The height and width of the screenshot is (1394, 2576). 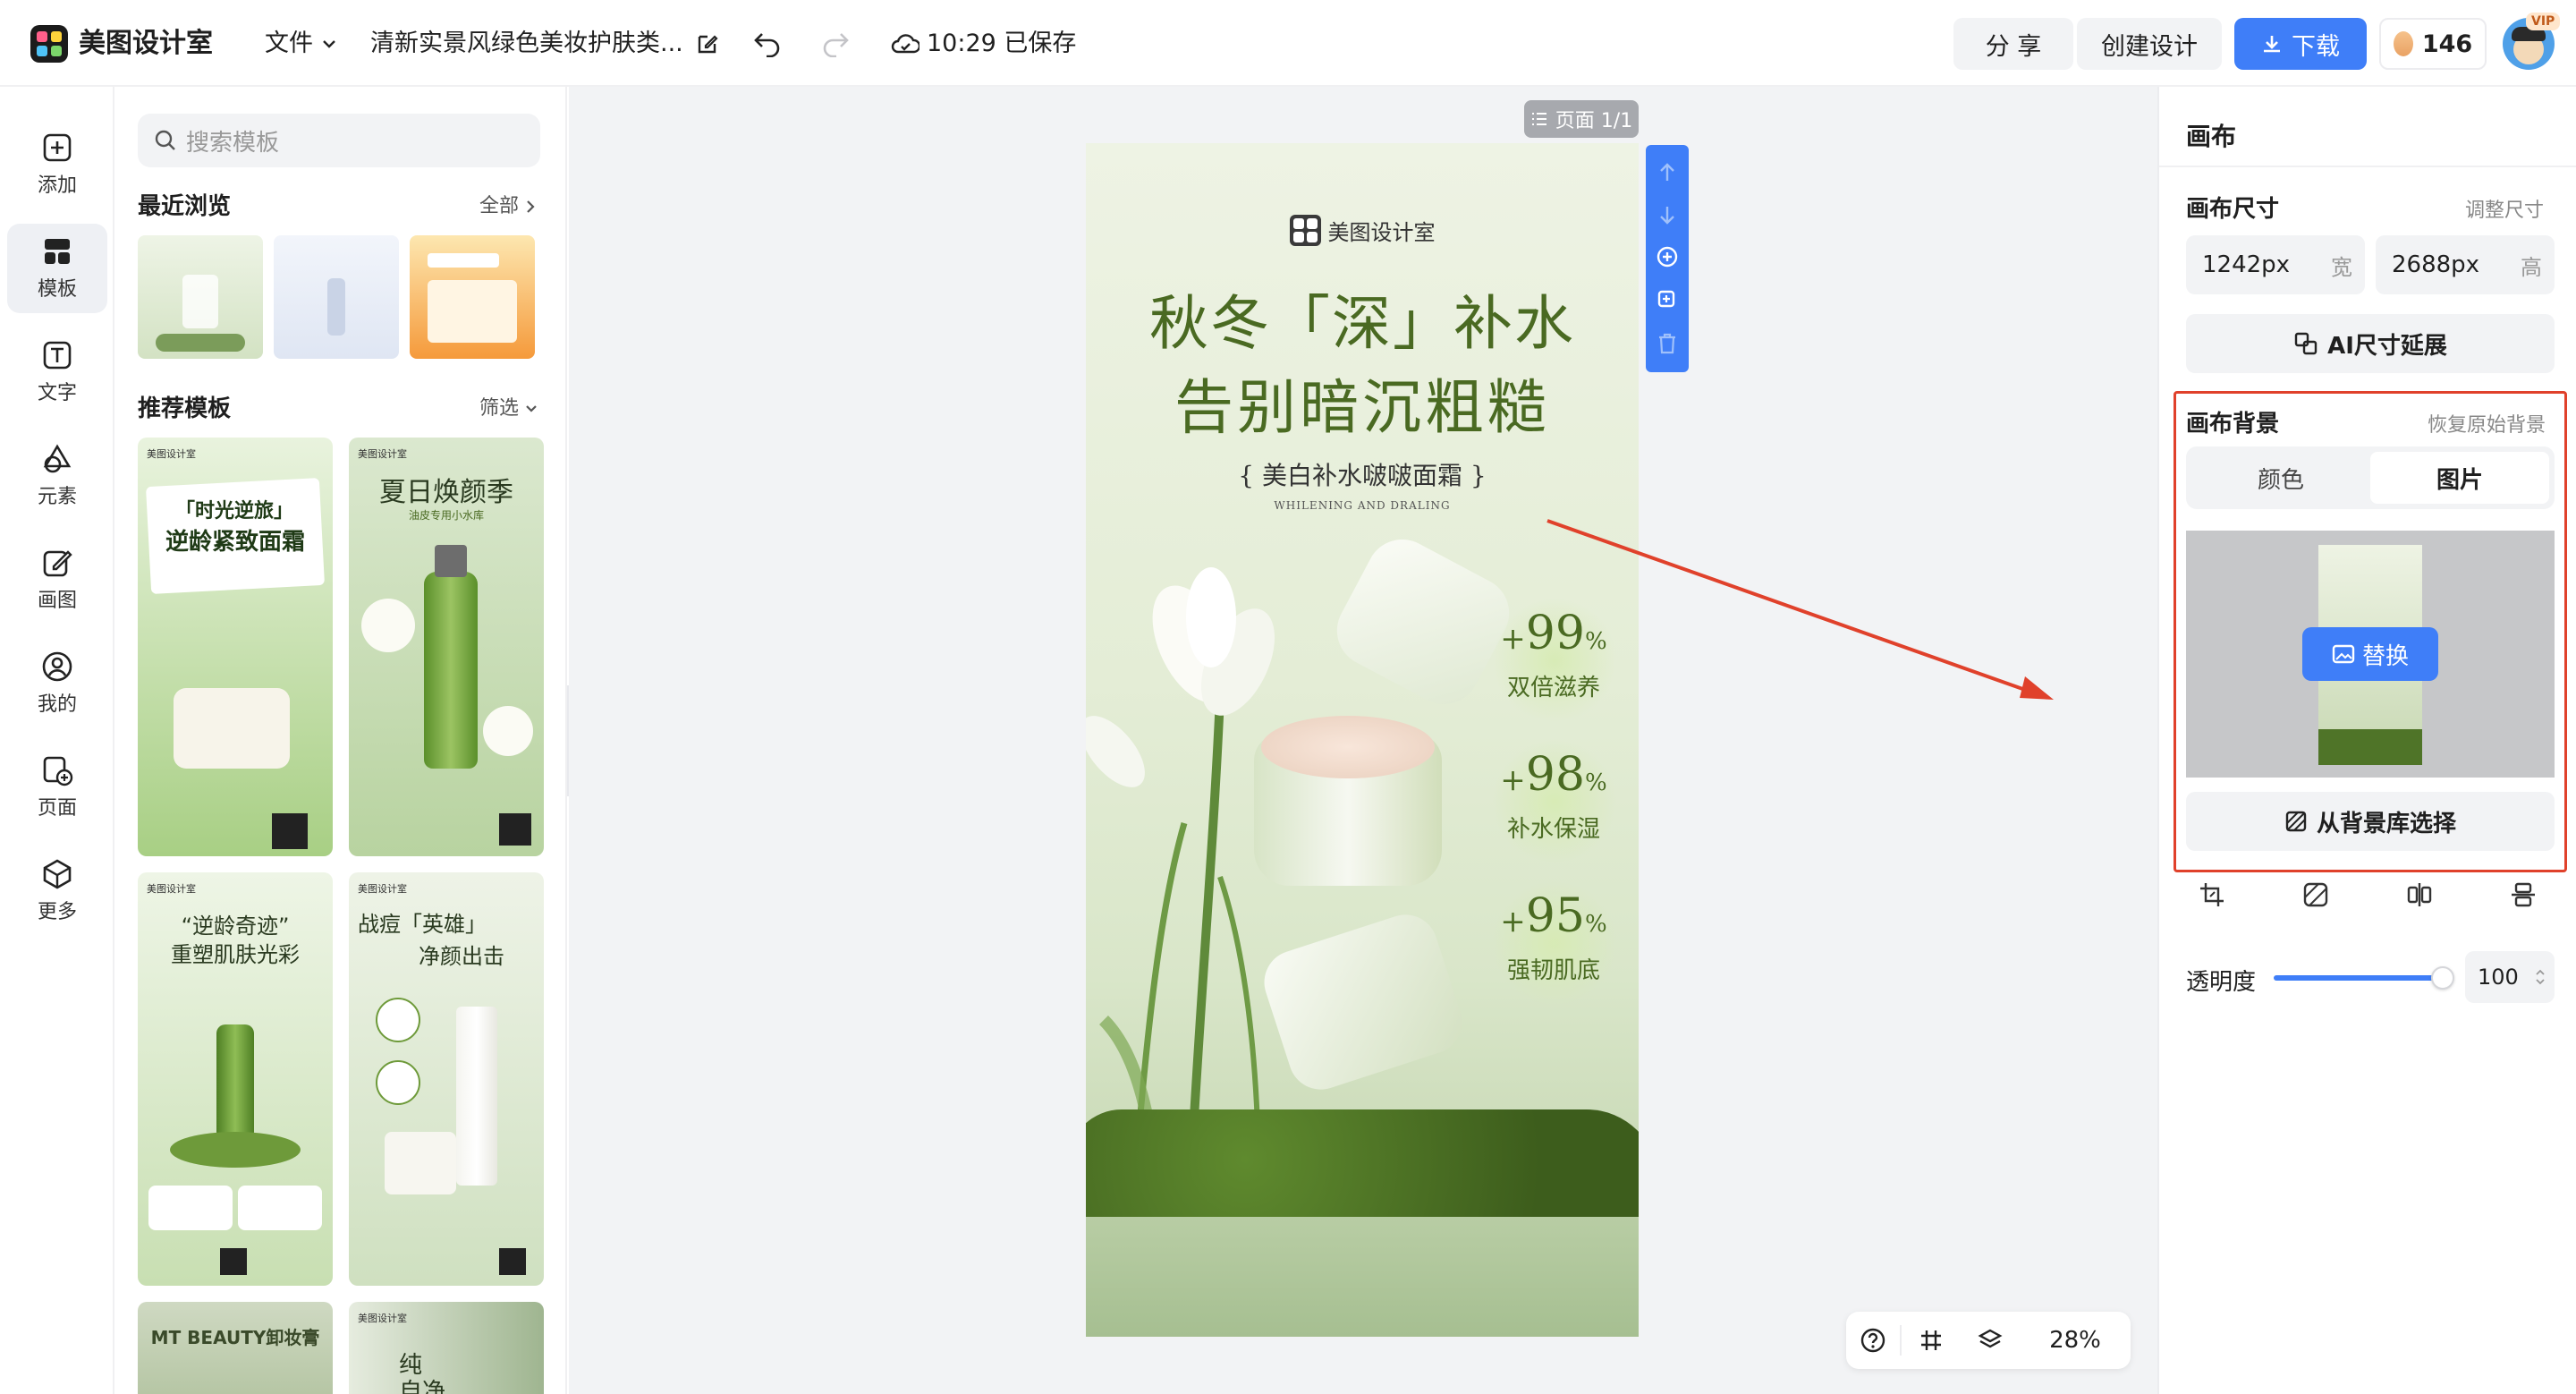 What do you see at coordinates (767, 43) in the screenshot?
I see `undo-icon` at bounding box center [767, 43].